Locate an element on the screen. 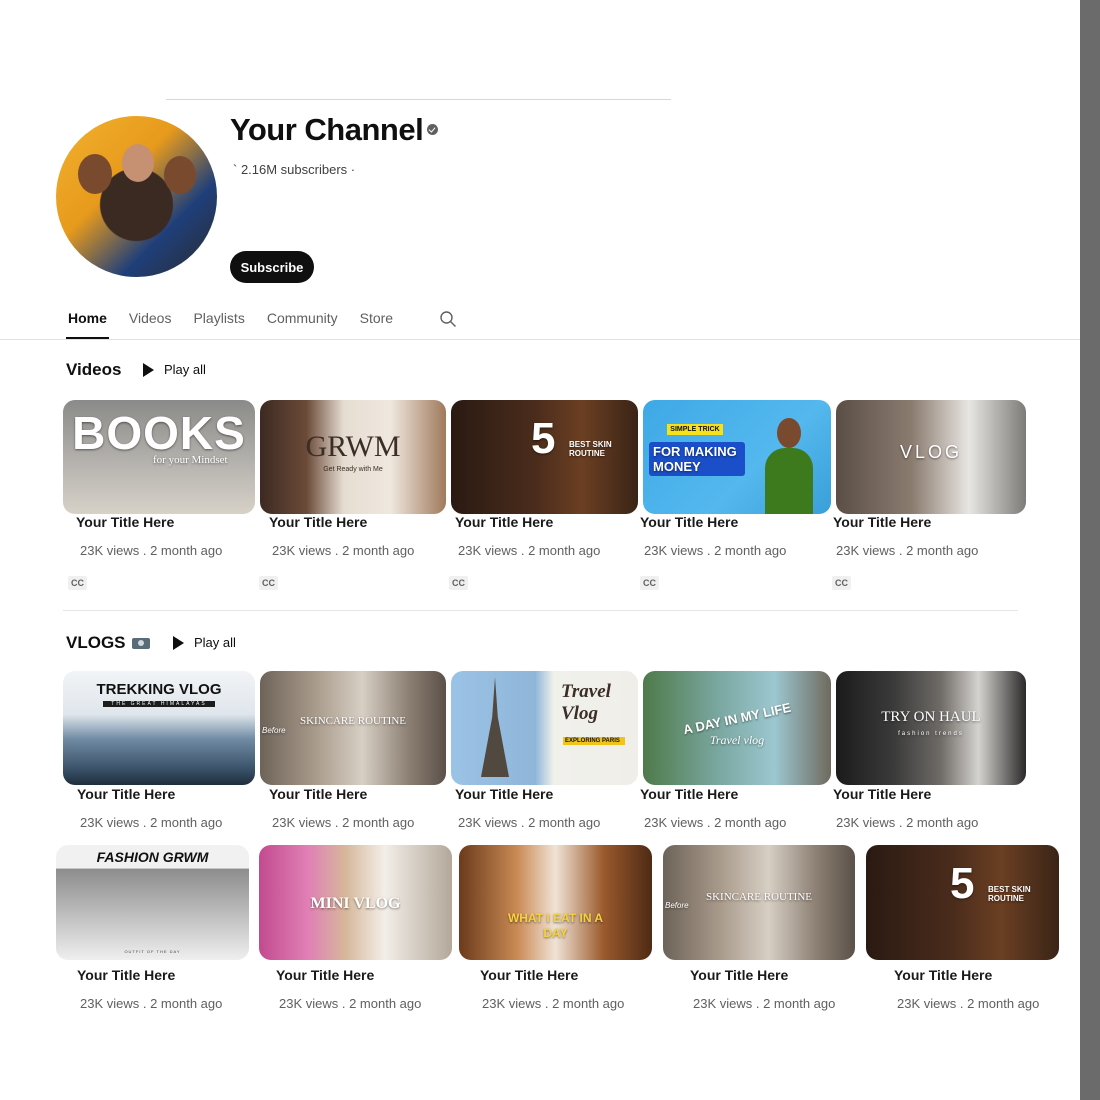 The width and height of the screenshot is (1100, 1100). subscriber-count: ` 2.16M subscribers · is located at coordinates (294, 169).